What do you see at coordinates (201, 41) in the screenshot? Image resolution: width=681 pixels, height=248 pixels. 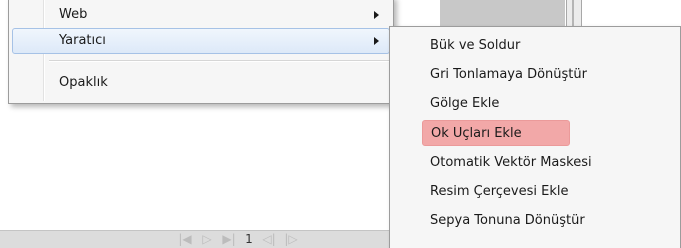 I see `menu-item-yaratici: Yaratıcı` at bounding box center [201, 41].